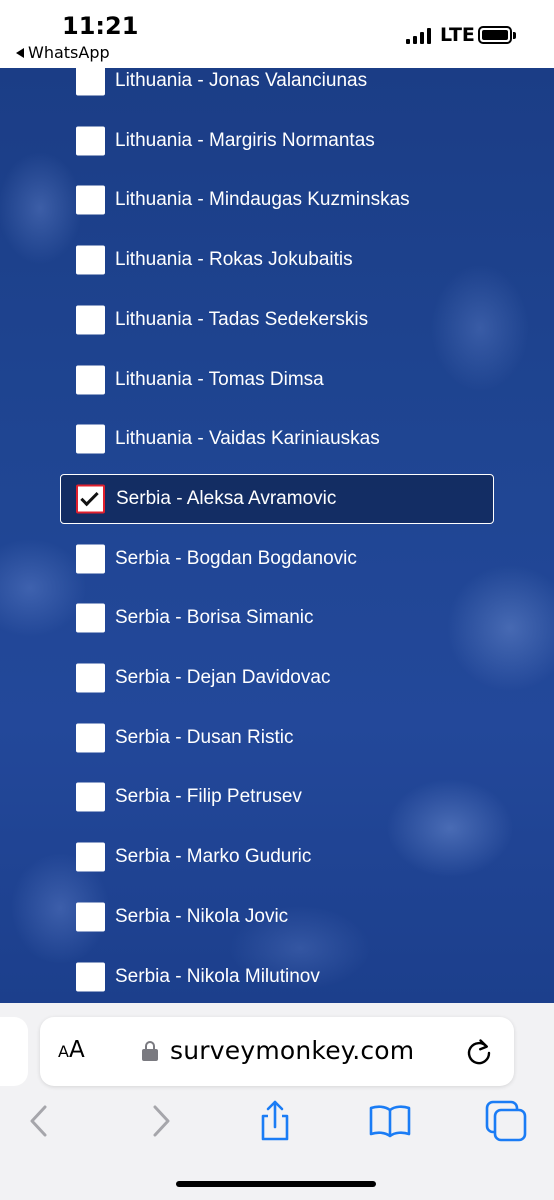  I want to click on text-size-button: AA, so click(71, 1050).